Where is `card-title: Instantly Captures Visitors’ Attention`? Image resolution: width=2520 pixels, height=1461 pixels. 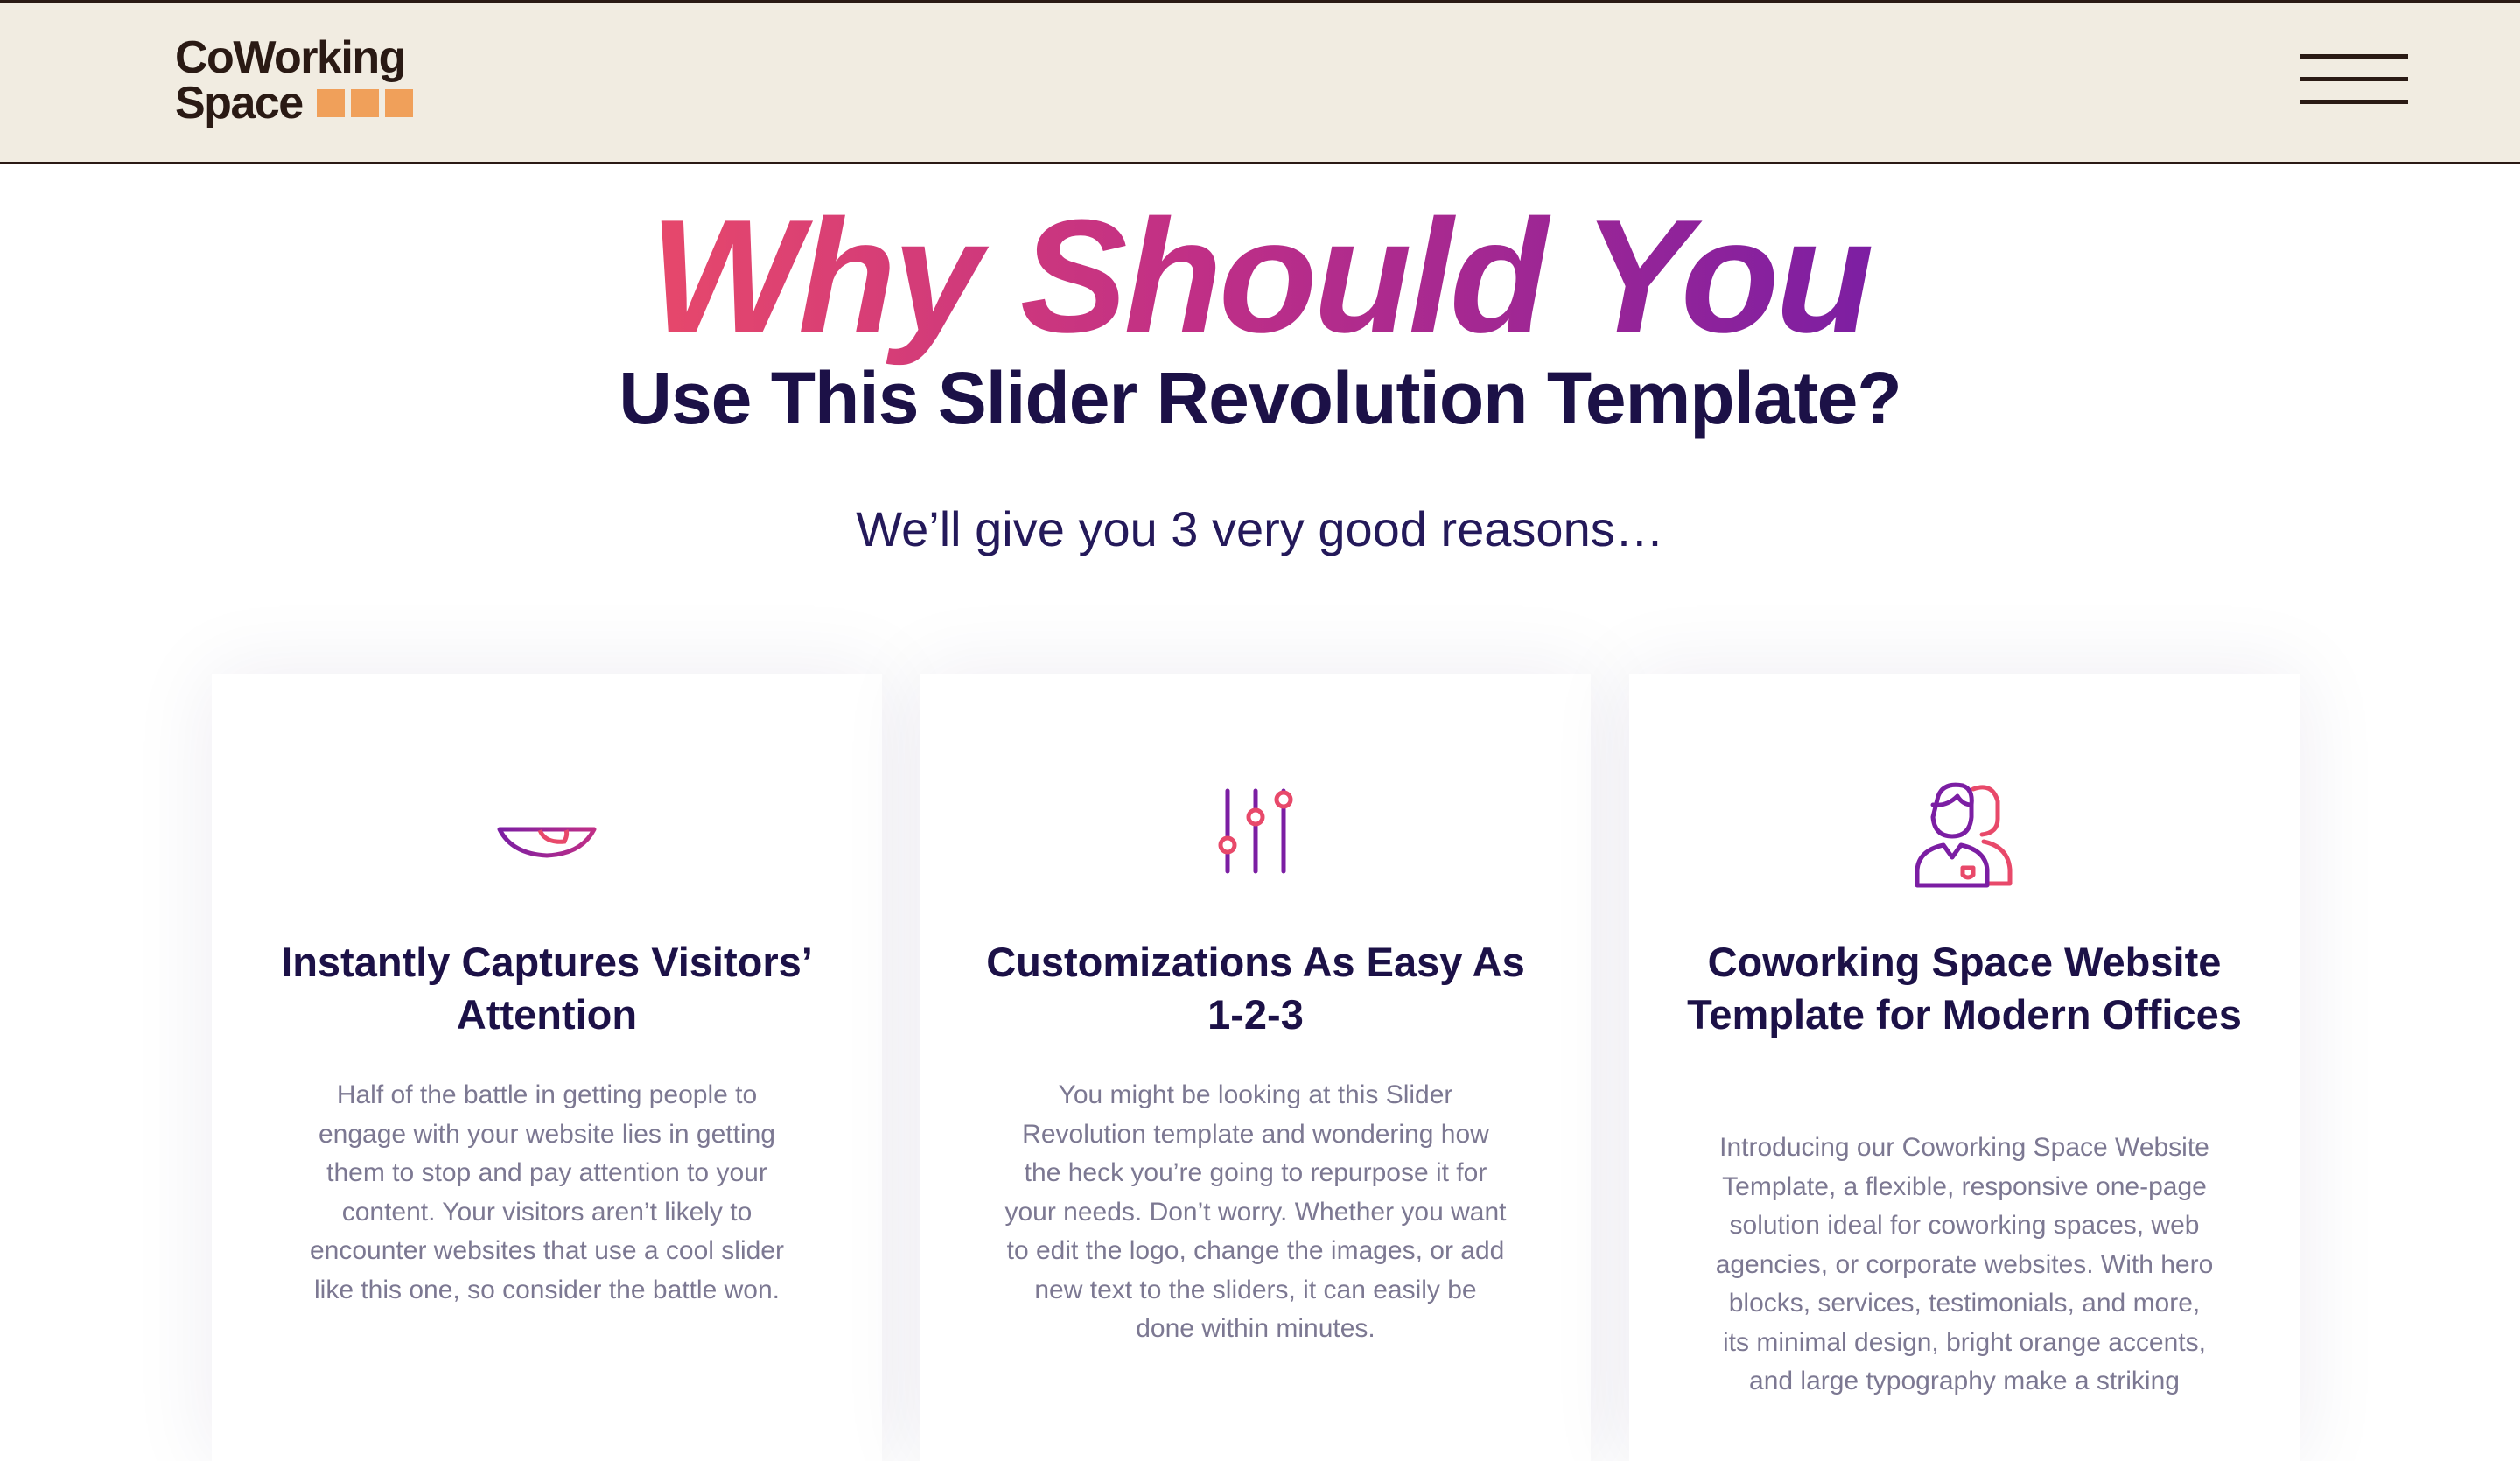
card-title: Instantly Captures Visitors’ Attention is located at coordinates (547, 989).